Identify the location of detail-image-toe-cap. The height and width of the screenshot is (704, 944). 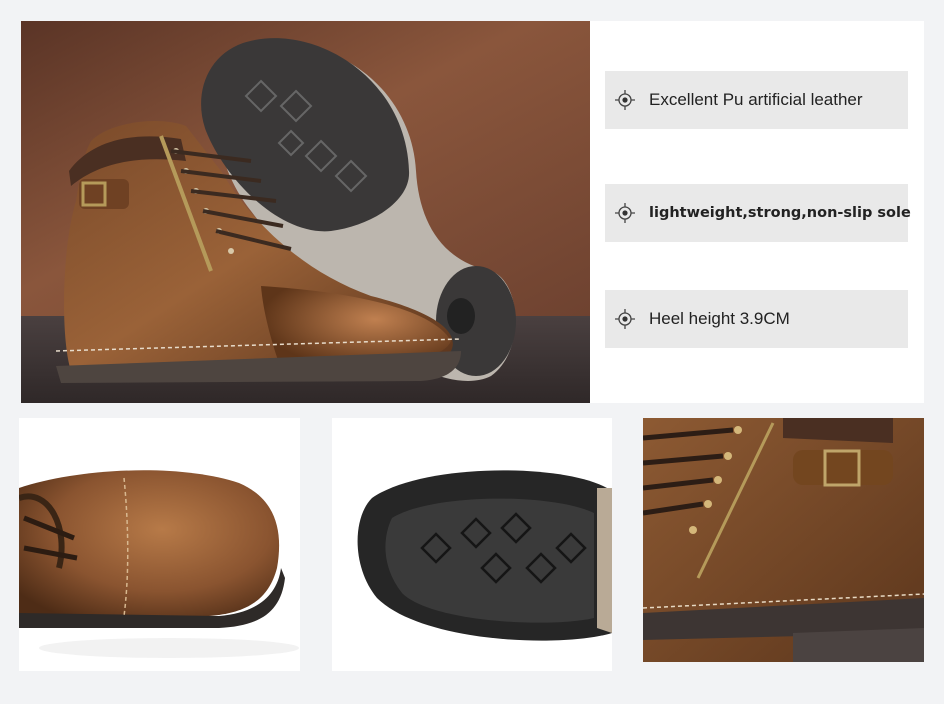
(159, 544).